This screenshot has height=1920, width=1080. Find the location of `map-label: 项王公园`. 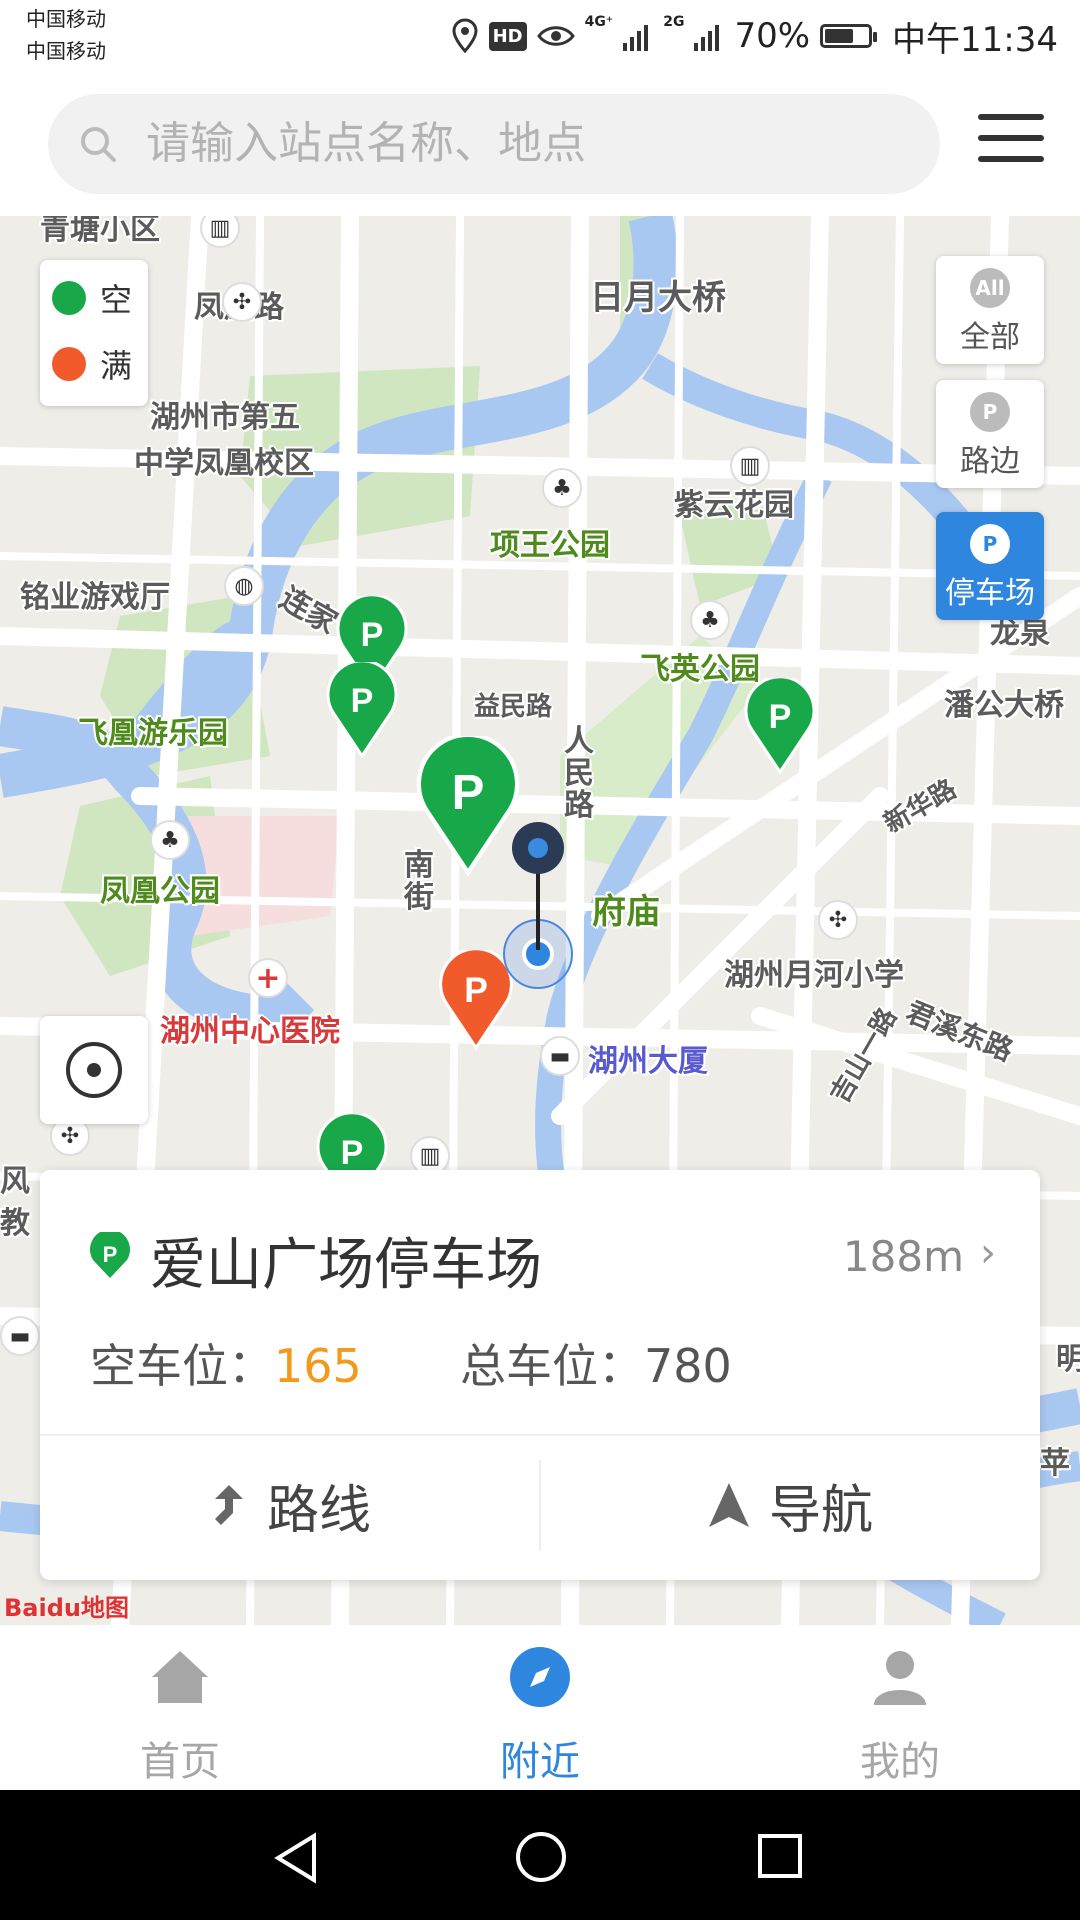

map-label: 项王公园 is located at coordinates (550, 545).